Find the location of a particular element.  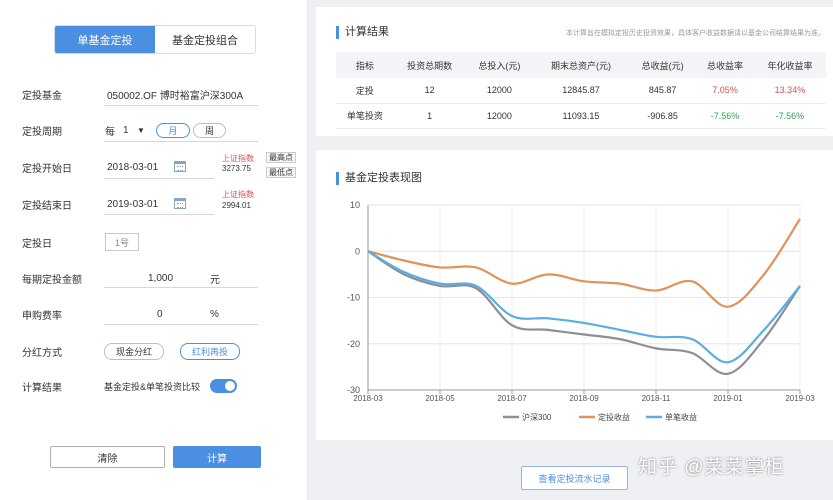

table-cell: 13.34% is located at coordinates (789, 91).